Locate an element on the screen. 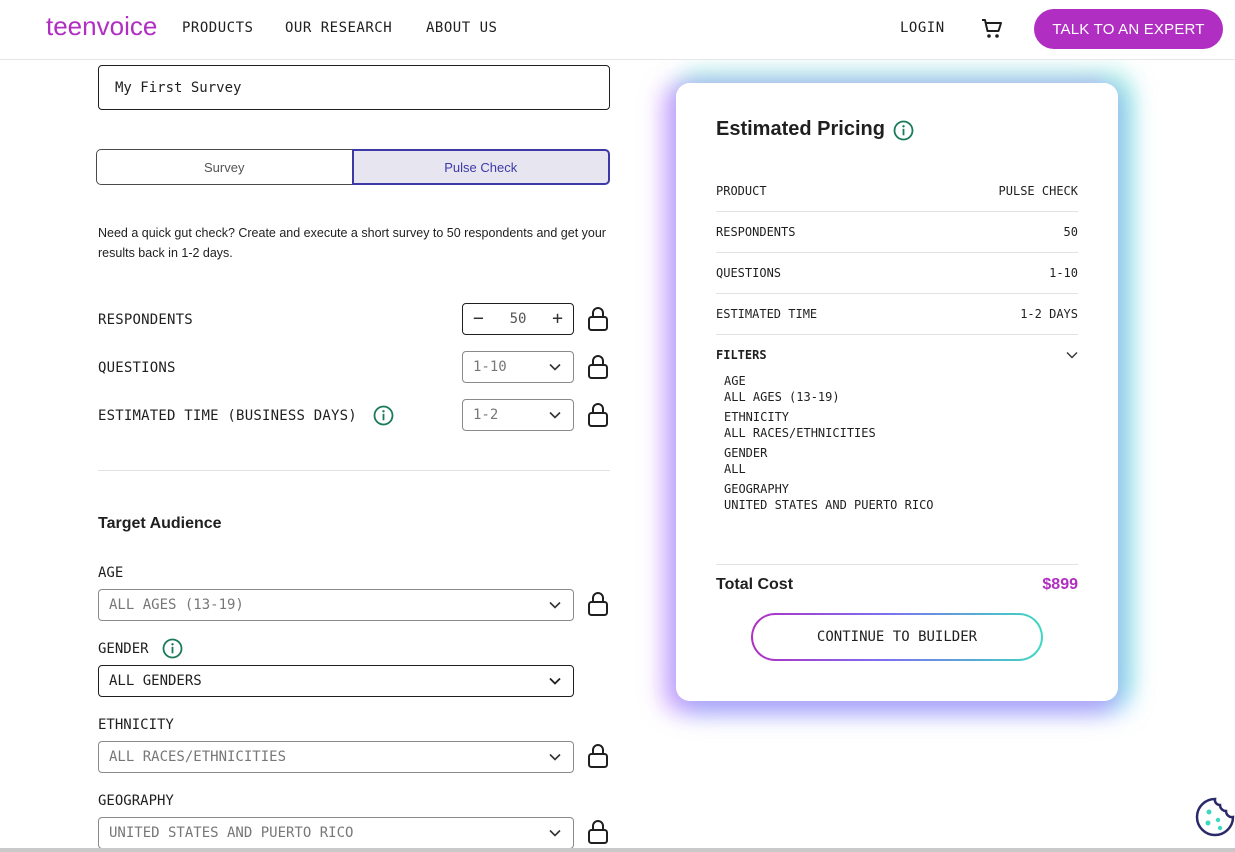 The width and height of the screenshot is (1235, 852). pricing-row-value: 50 is located at coordinates (1070, 232).